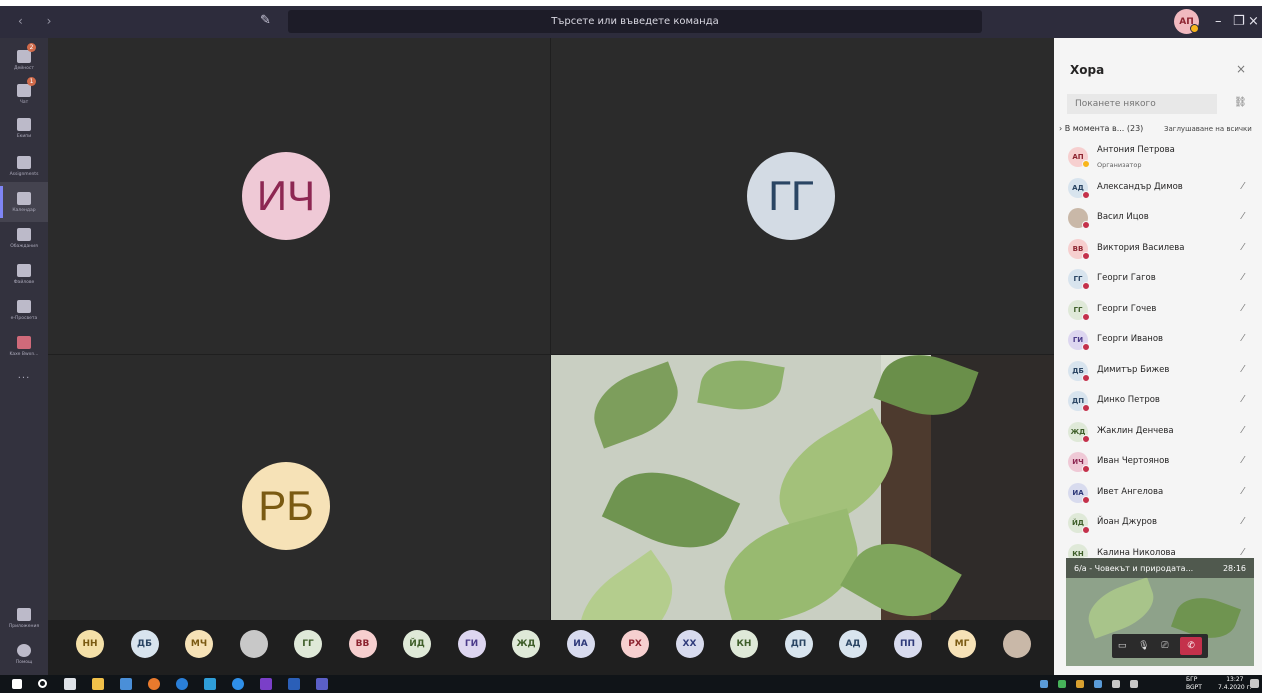  I want to click on roster-avatar: ГГ, so click(308, 644).